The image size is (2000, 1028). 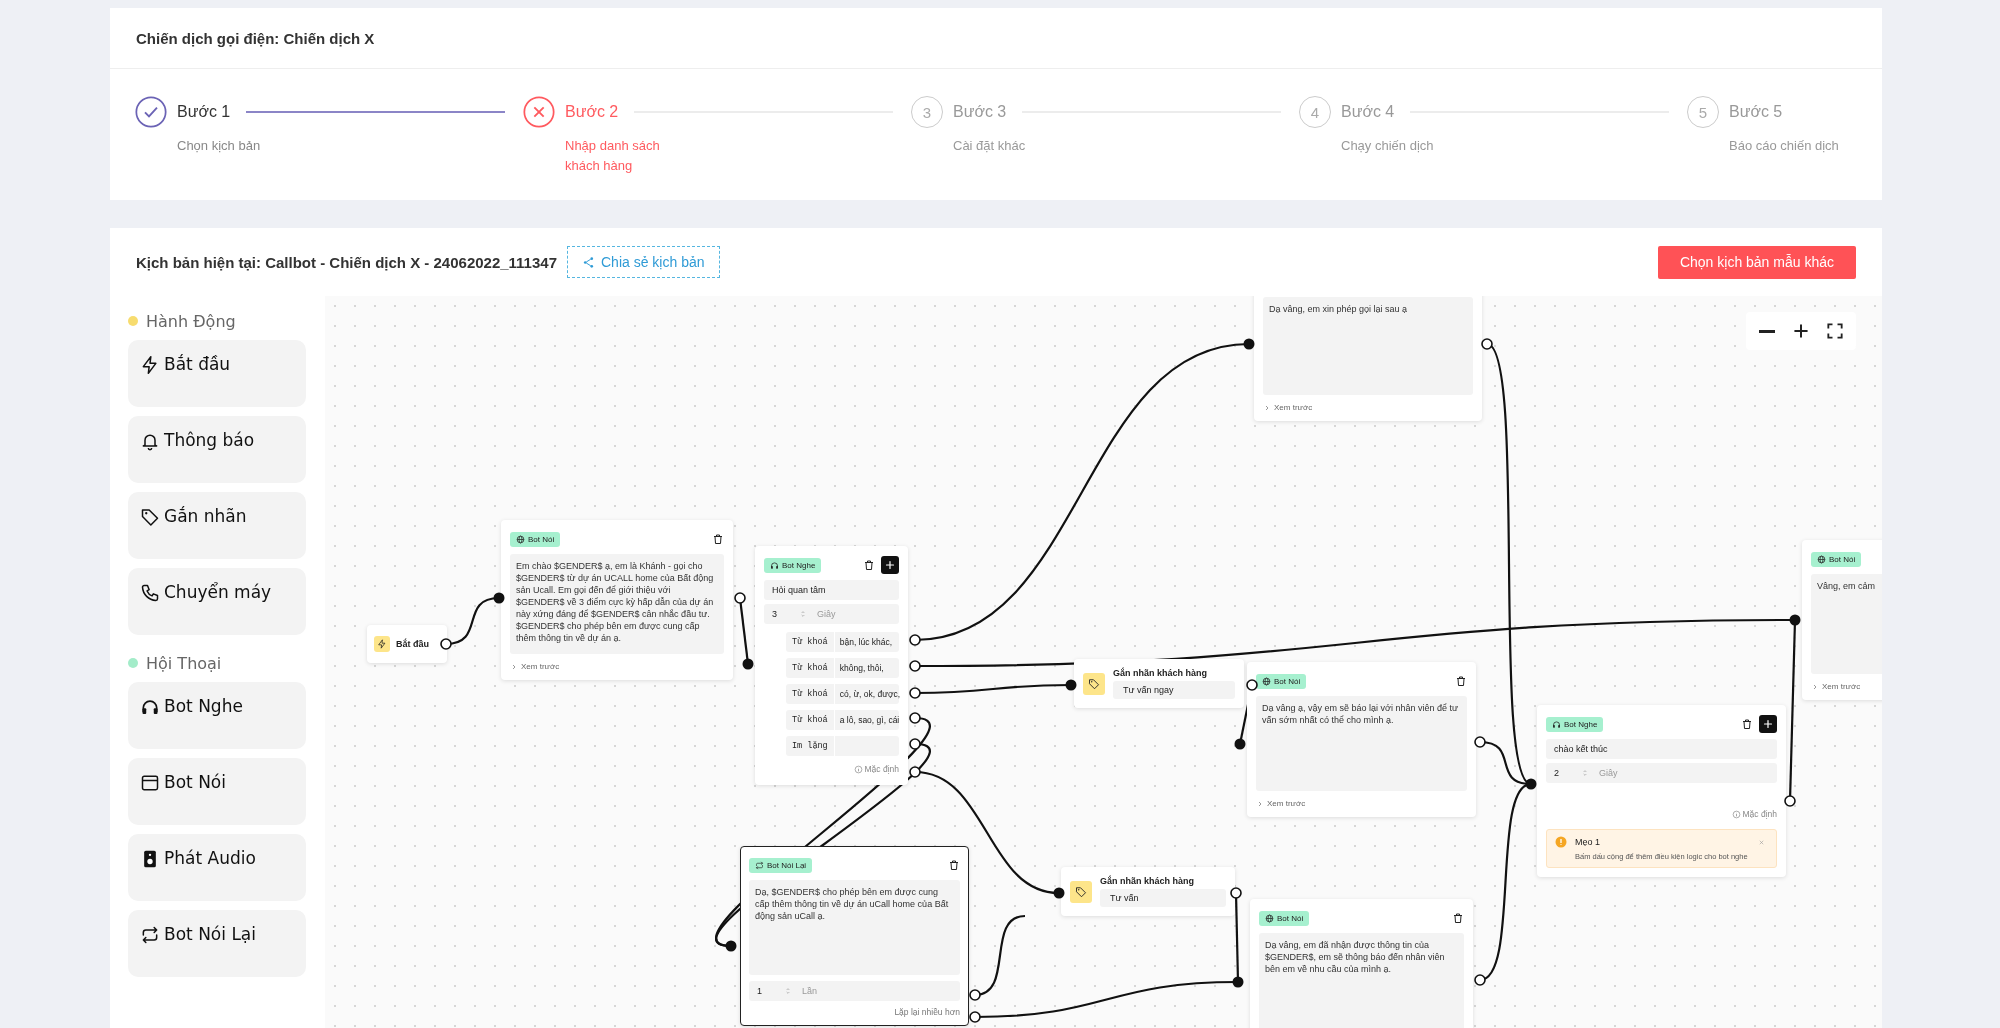 What do you see at coordinates (217, 867) in the screenshot?
I see `palette-item: Phát Audio` at bounding box center [217, 867].